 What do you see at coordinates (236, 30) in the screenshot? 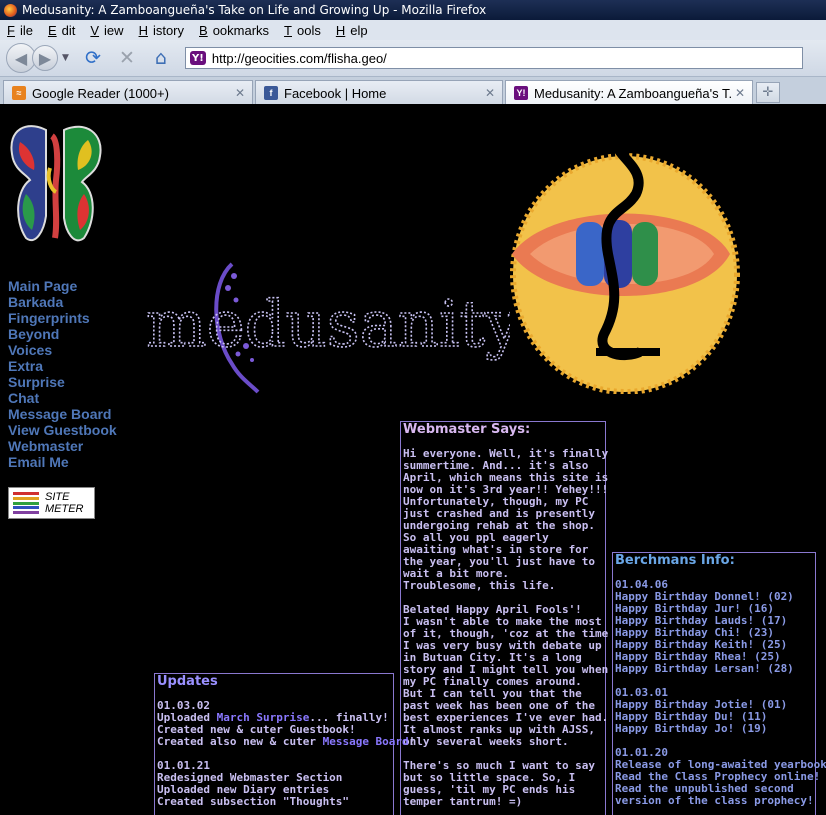
I see `menu-bookmarks: Bookmarks` at bounding box center [236, 30].